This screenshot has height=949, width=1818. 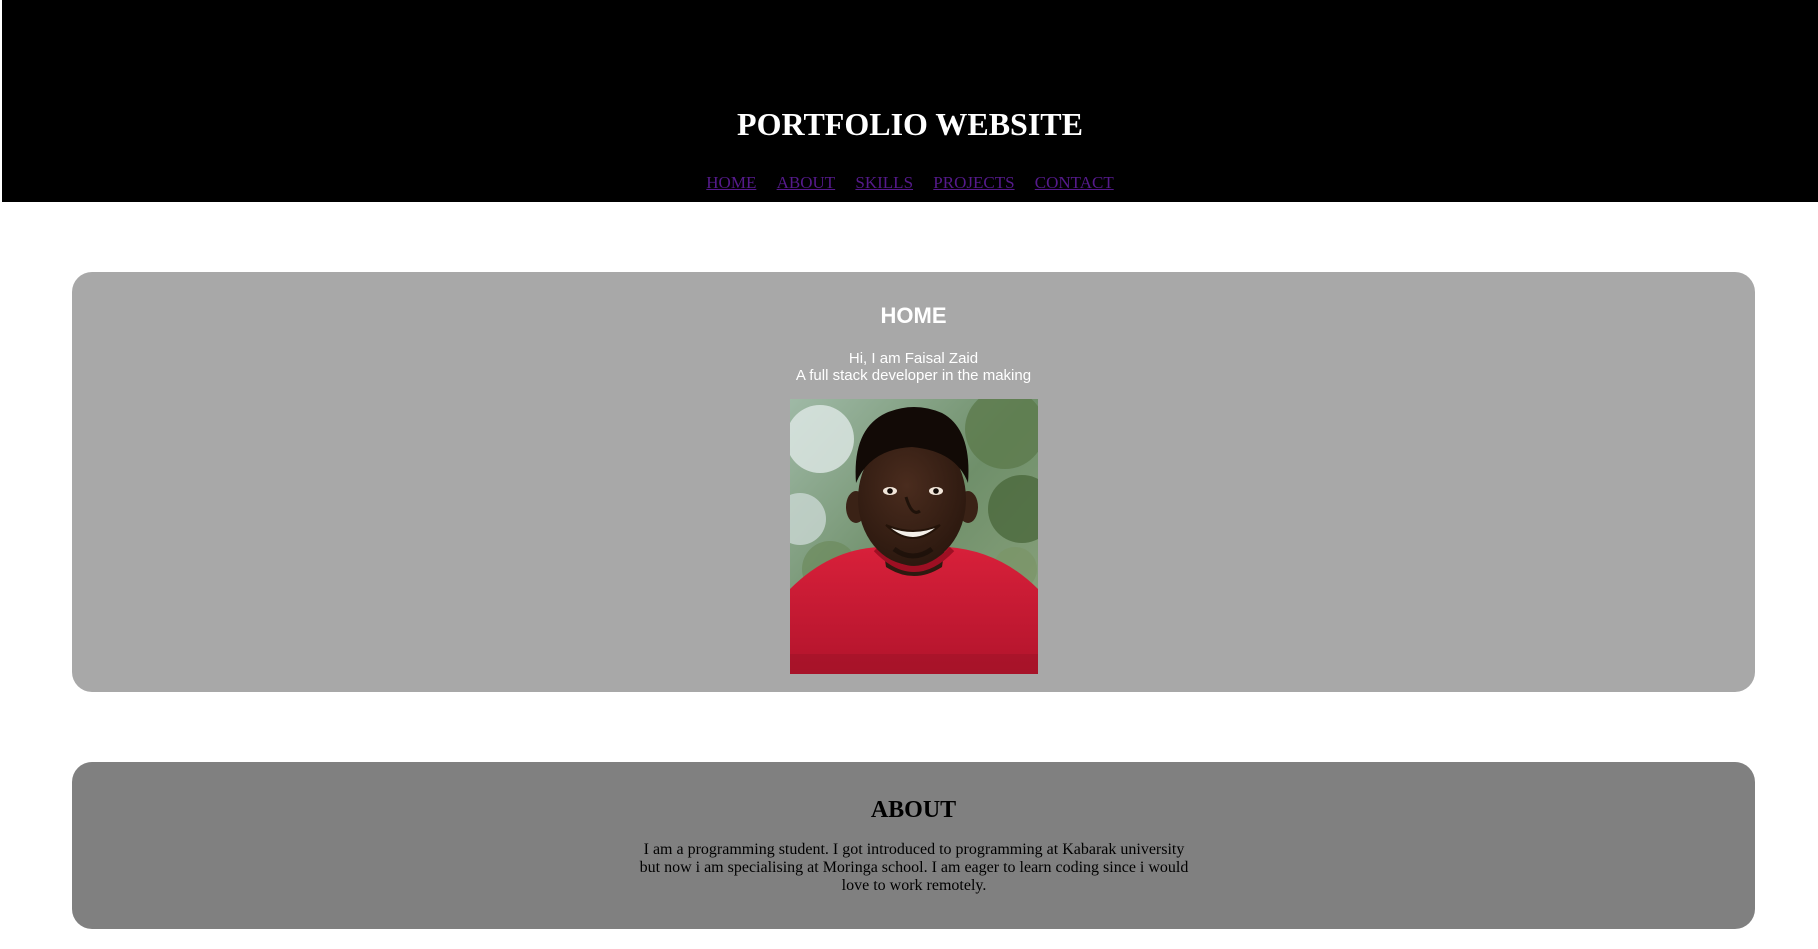 What do you see at coordinates (910, 124) in the screenshot?
I see `site-title: PORTFOLIO WEBSITE` at bounding box center [910, 124].